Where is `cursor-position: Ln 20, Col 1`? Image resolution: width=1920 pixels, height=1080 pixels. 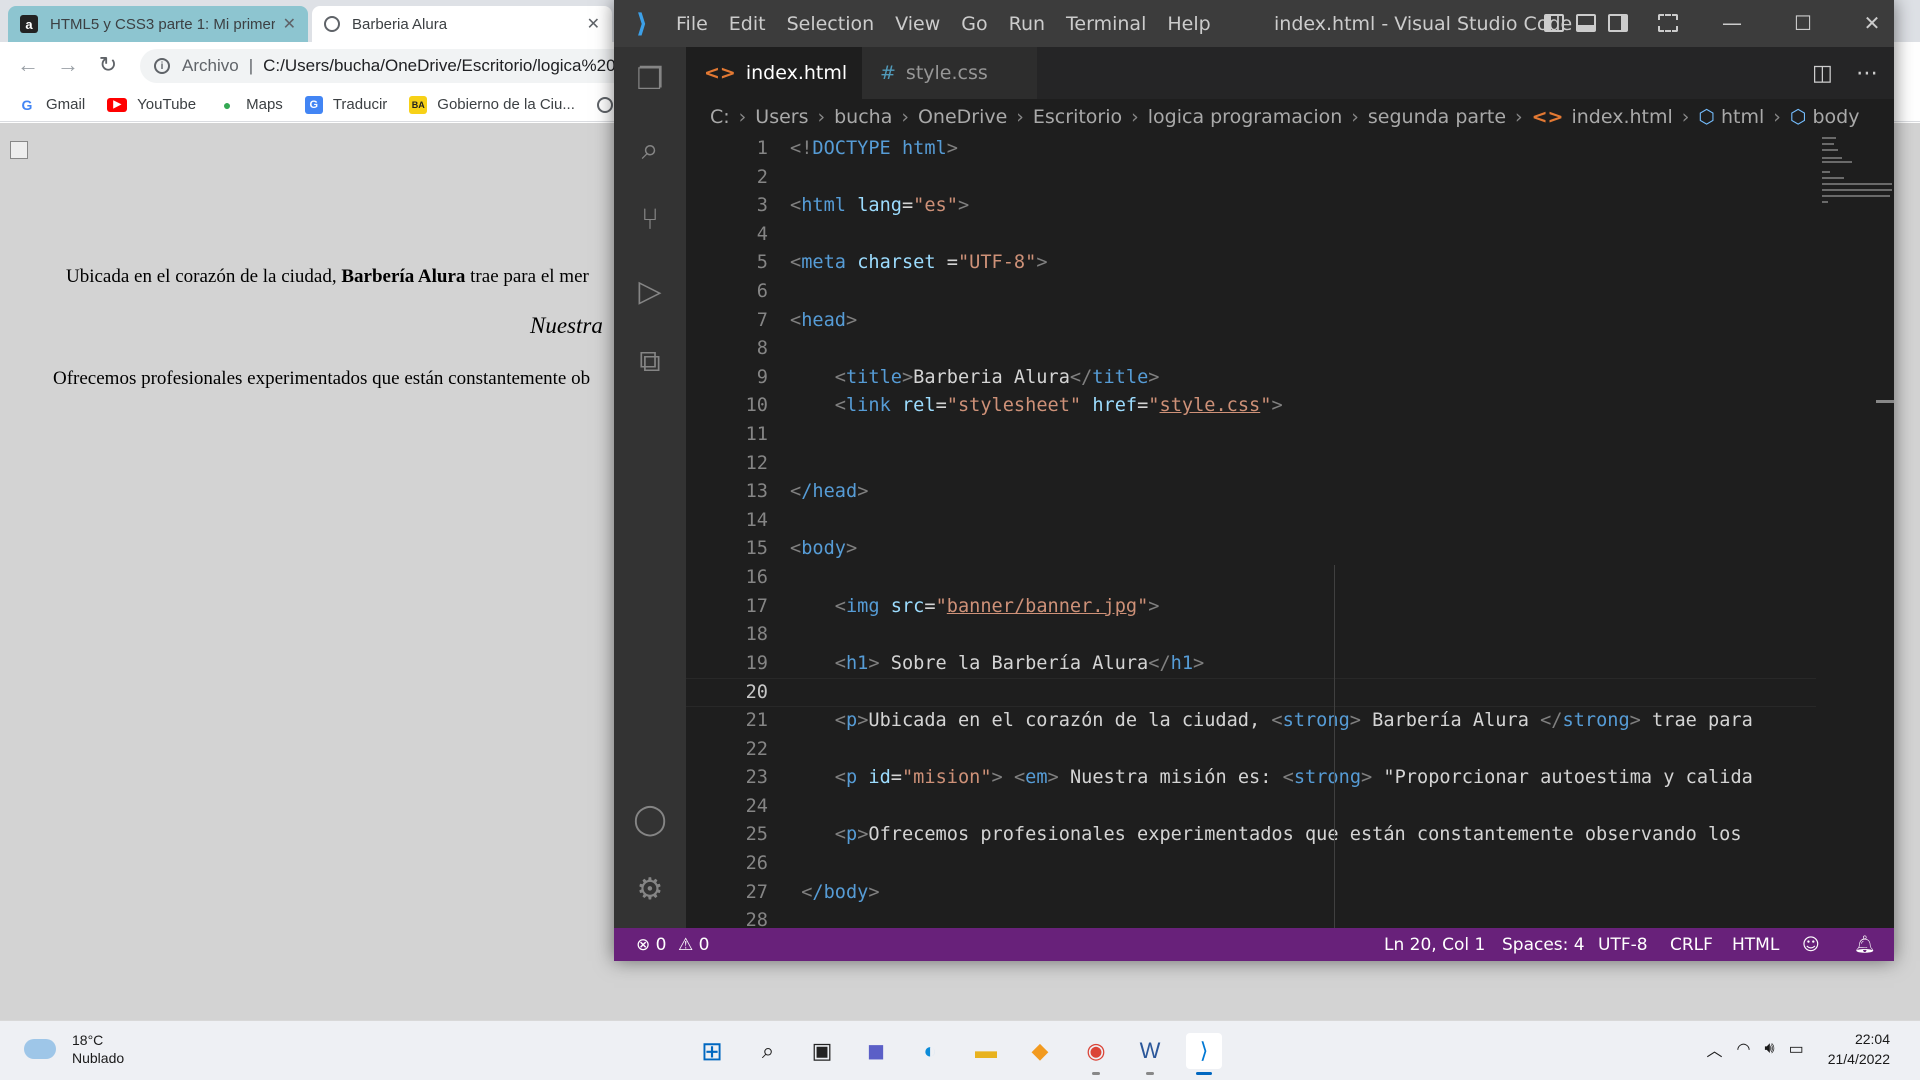
cursor-position: Ln 20, Col 1 is located at coordinates (1434, 945).